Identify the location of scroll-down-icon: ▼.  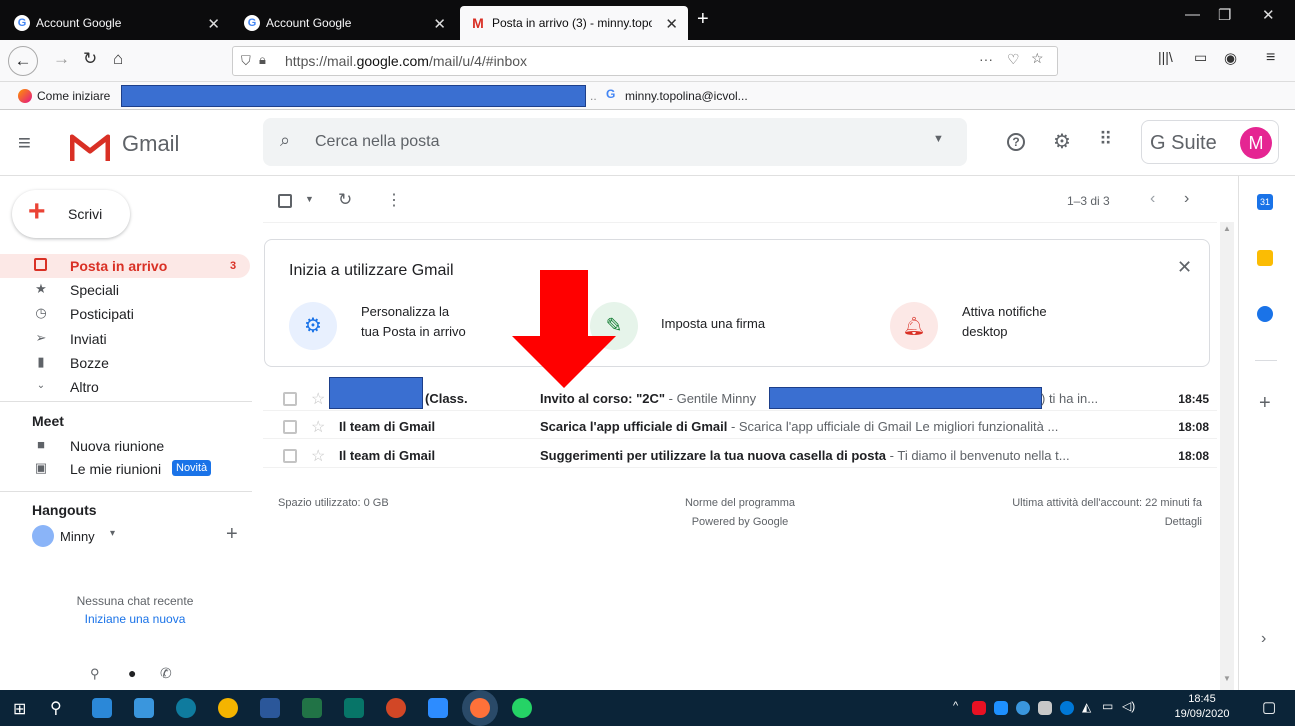
(1227, 678).